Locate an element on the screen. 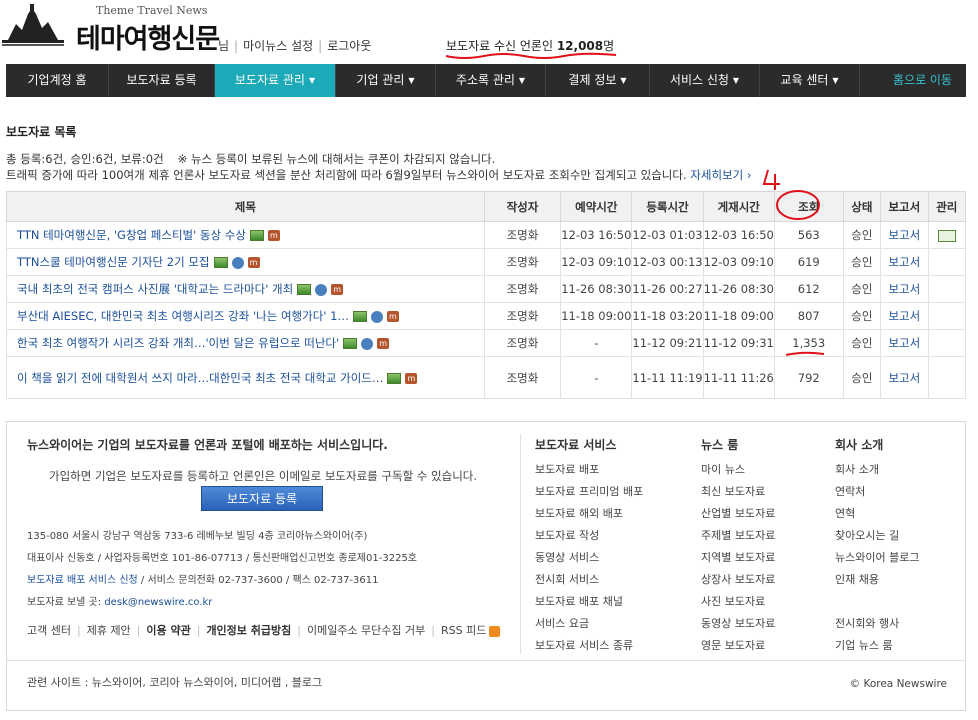  footer-col-heading: 회사 소개 is located at coordinates (859, 445).